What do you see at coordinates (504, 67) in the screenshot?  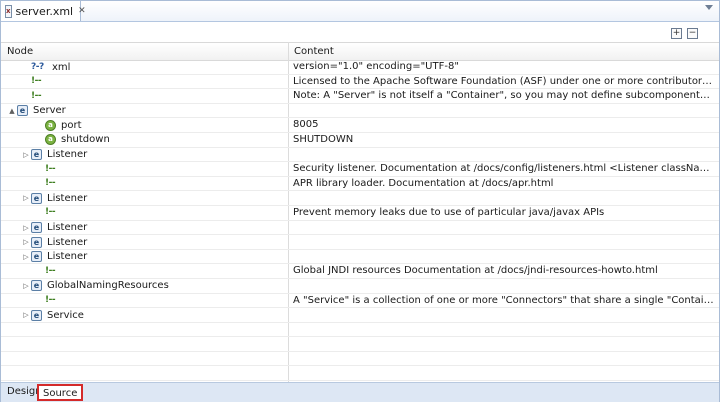 I see `content-cell: version="1.0" encoding="UTF-8"` at bounding box center [504, 67].